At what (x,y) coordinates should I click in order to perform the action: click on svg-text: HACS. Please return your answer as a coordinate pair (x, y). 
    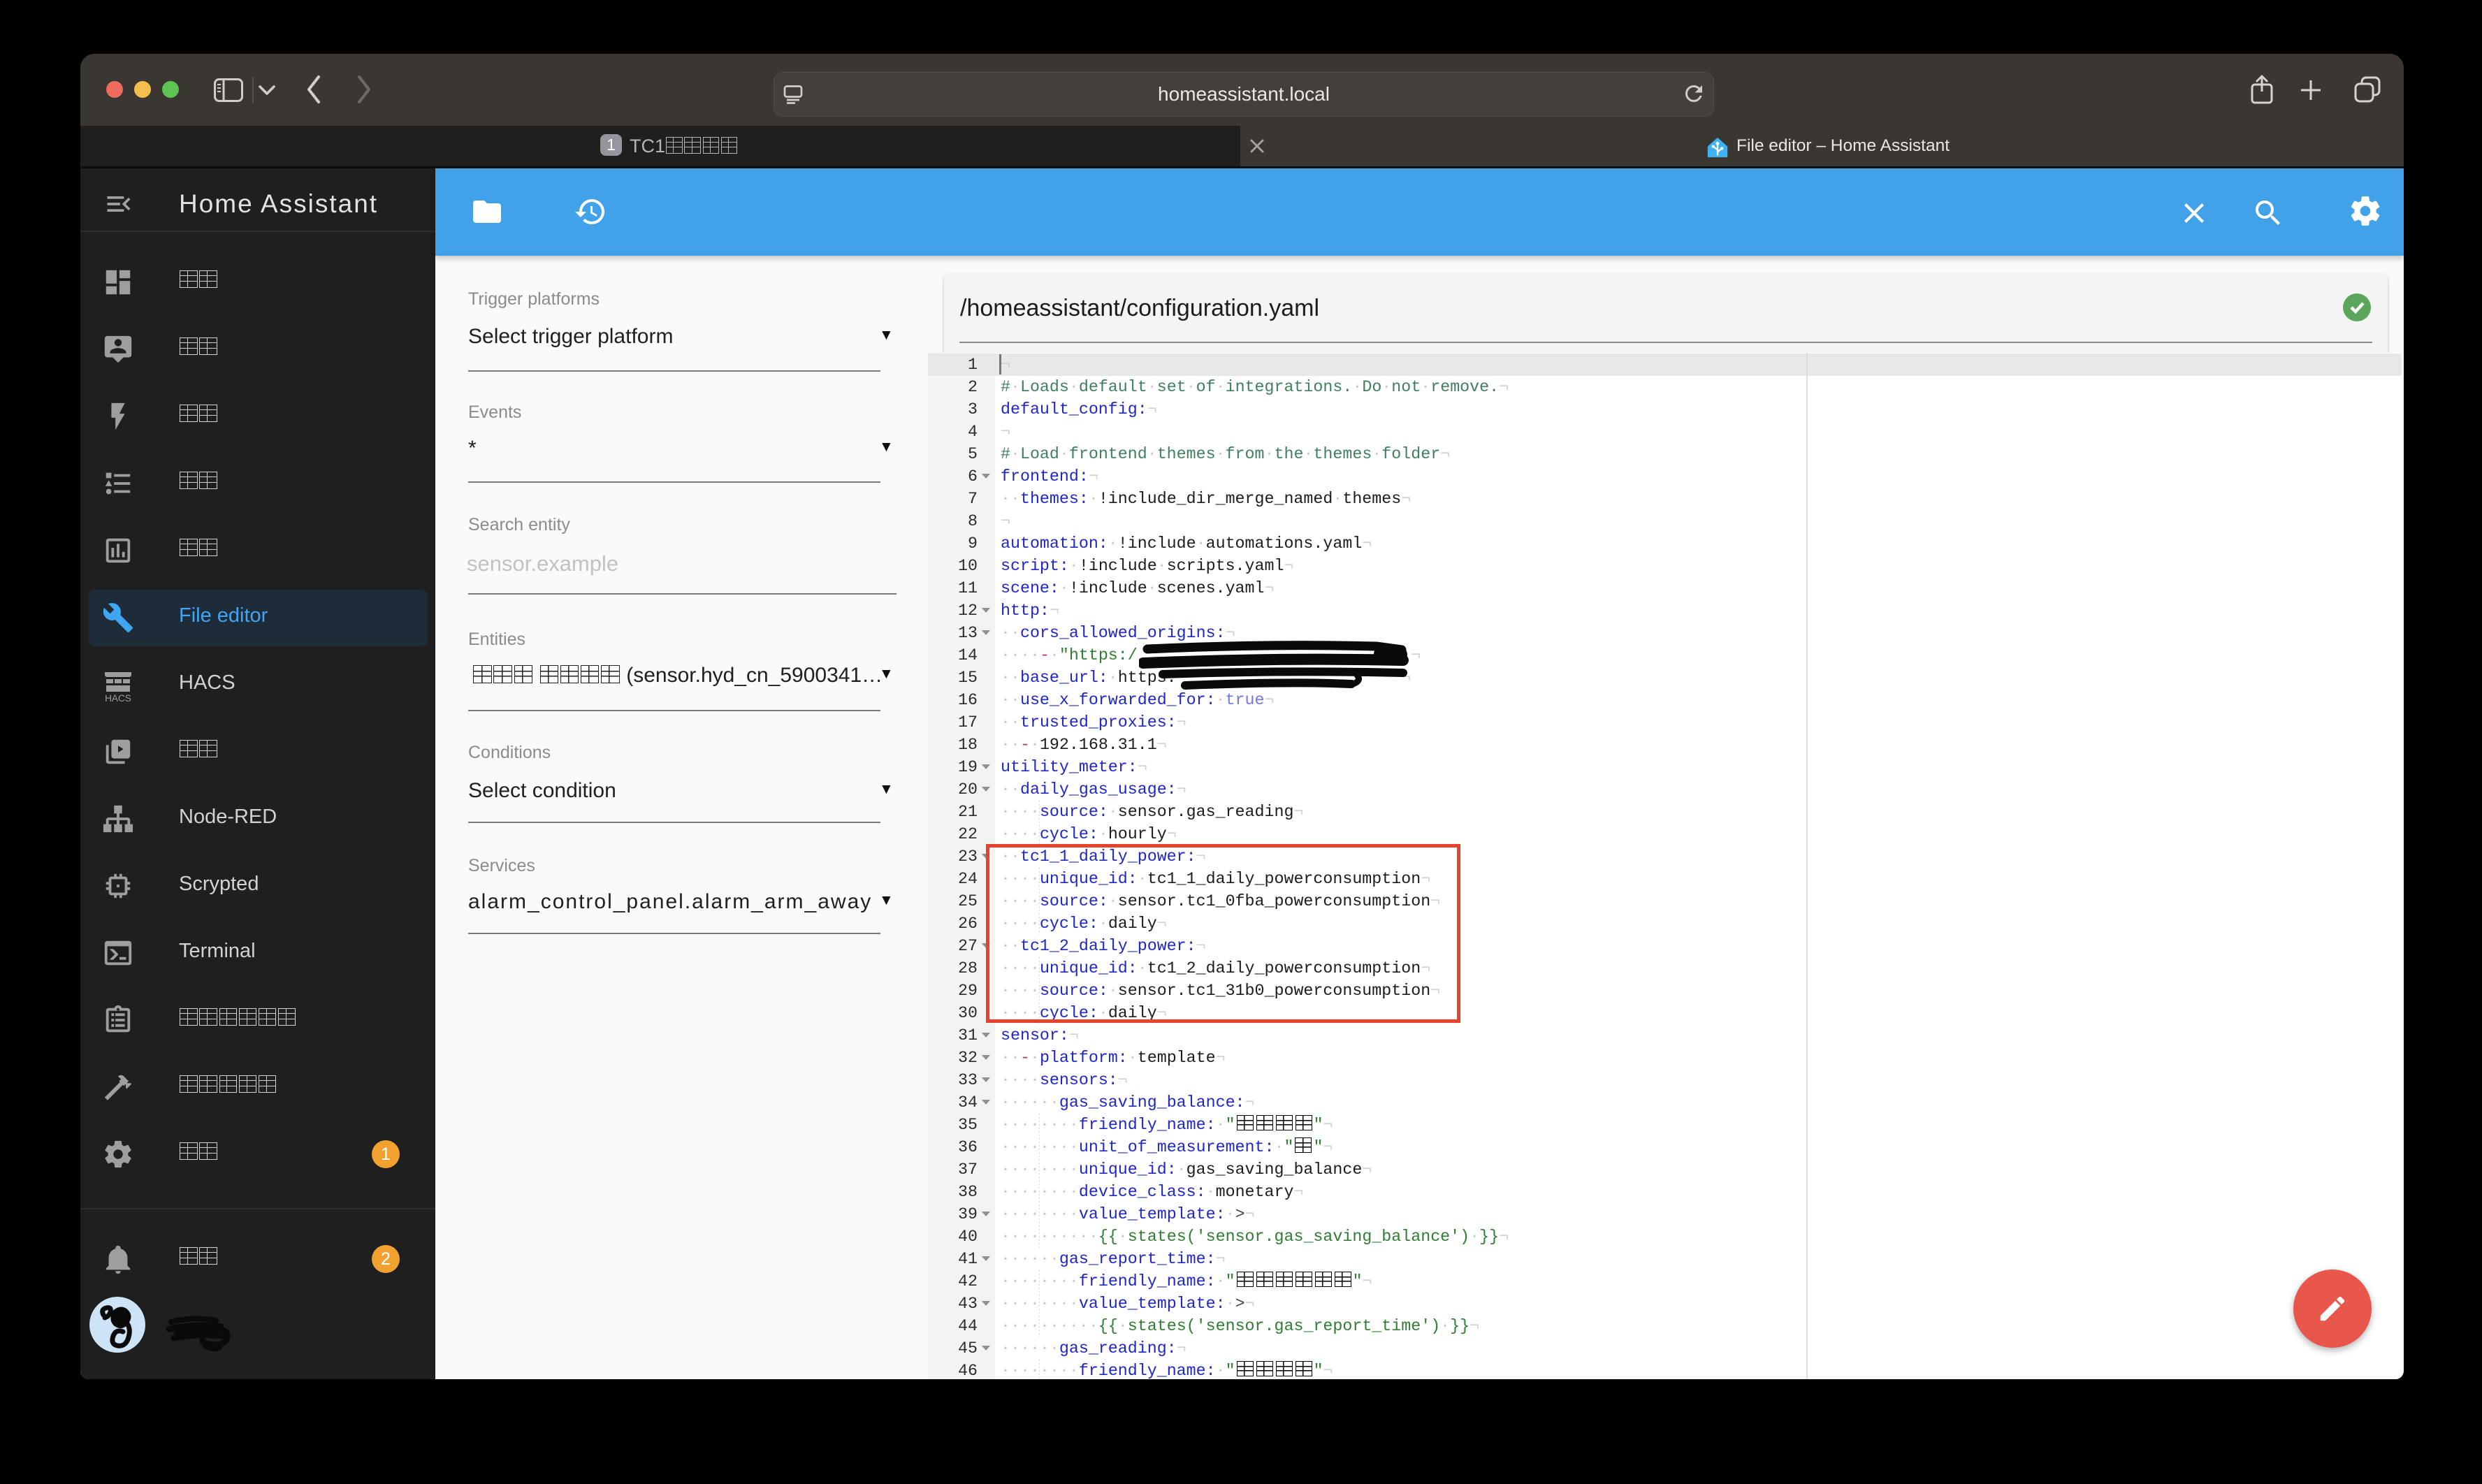
    Looking at the image, I should click on (118, 698).